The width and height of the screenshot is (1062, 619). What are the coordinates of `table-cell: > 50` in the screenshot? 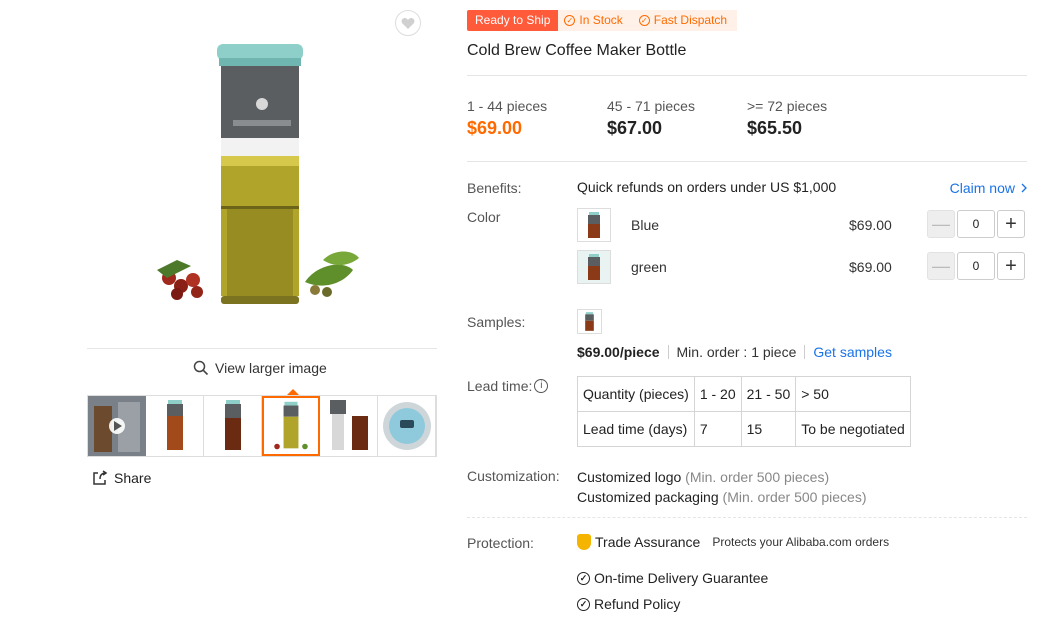 It's located at (853, 394).